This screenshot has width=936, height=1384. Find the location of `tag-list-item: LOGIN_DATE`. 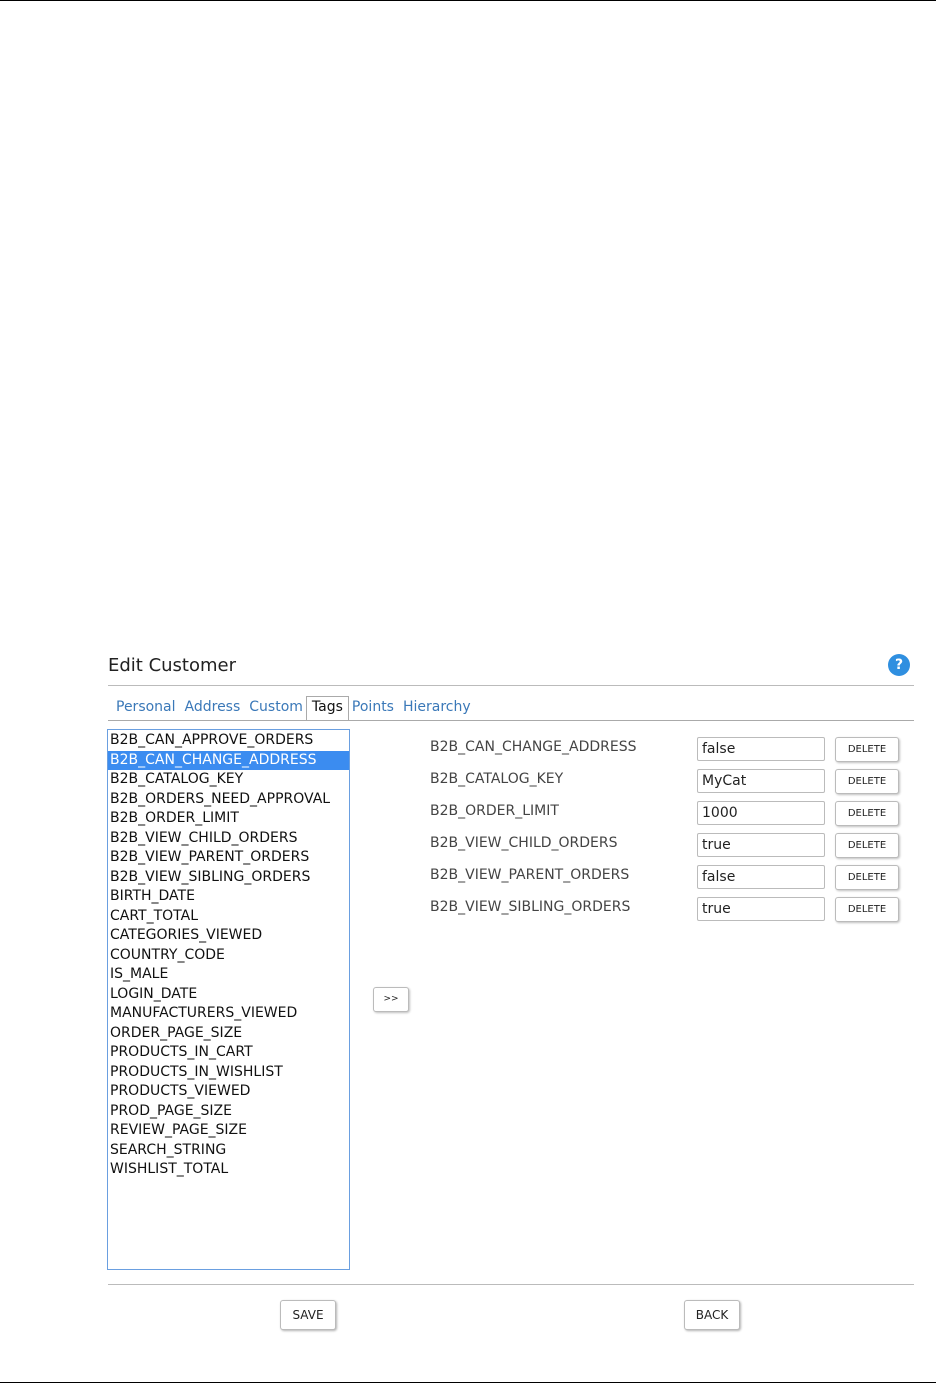

tag-list-item: LOGIN_DATE is located at coordinates (228, 995).